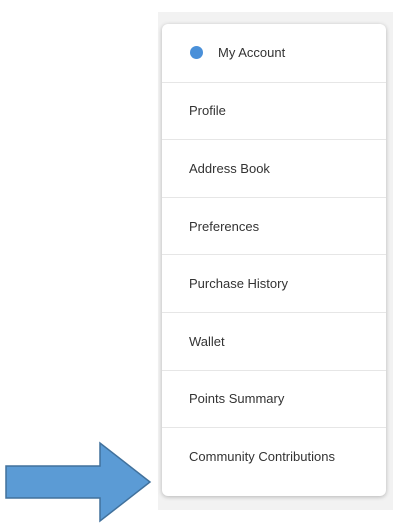 The image size is (393, 527). I want to click on menu-item-points-summary: Points Summary, so click(274, 398).